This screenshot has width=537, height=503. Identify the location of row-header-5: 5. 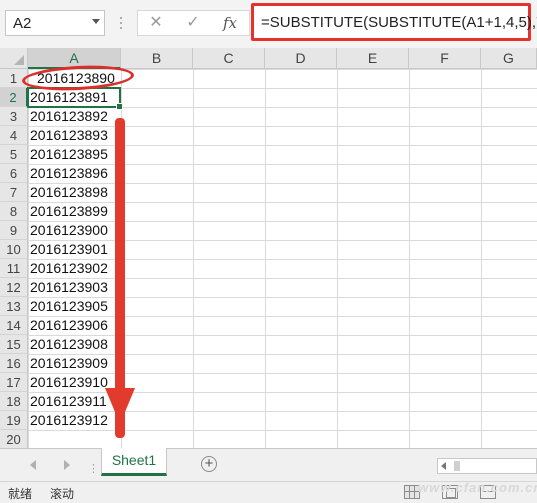
(14, 154).